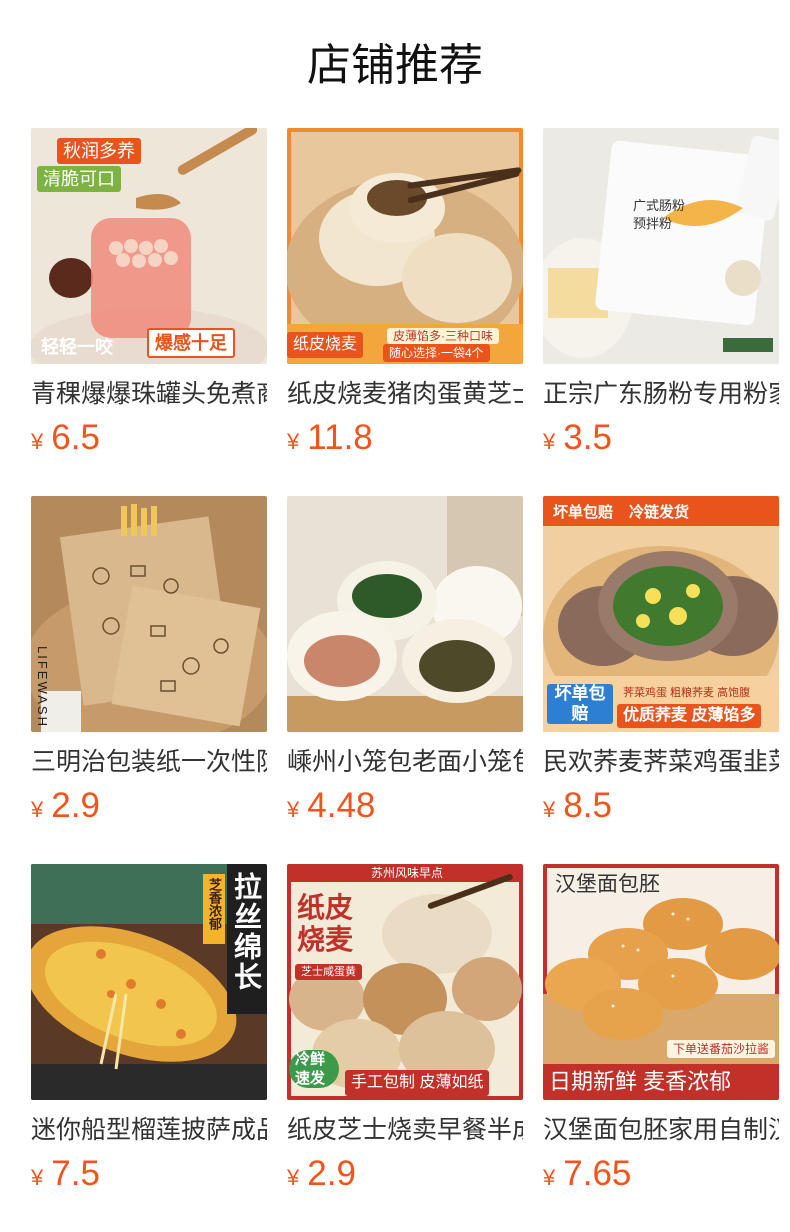  I want to click on product-image: 广式肠粉 预拌粉, so click(661, 246).